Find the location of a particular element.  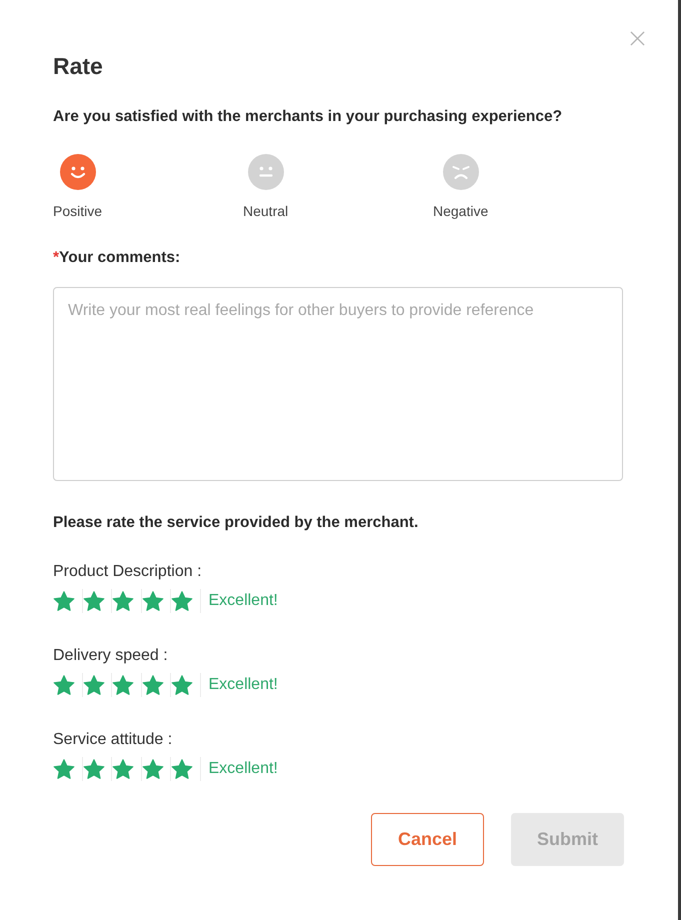

mood-label: Negative is located at coordinates (460, 211).